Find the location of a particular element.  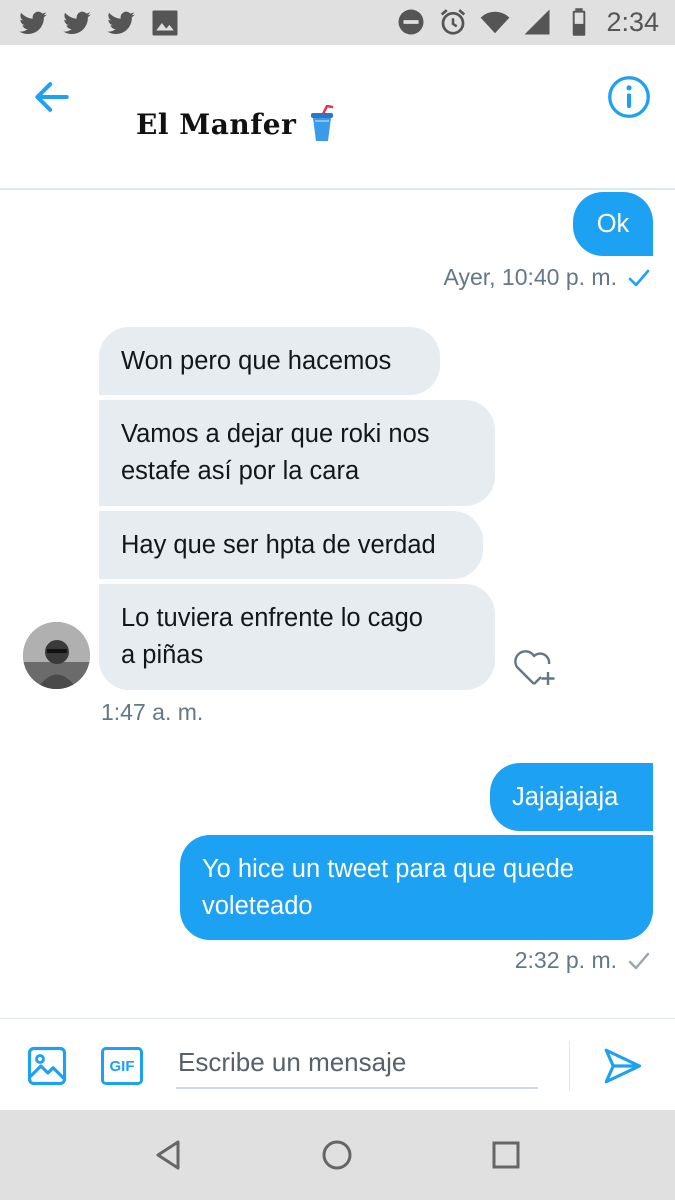

message-incoming: Hay que ser hpta de verdad is located at coordinates (291, 545).